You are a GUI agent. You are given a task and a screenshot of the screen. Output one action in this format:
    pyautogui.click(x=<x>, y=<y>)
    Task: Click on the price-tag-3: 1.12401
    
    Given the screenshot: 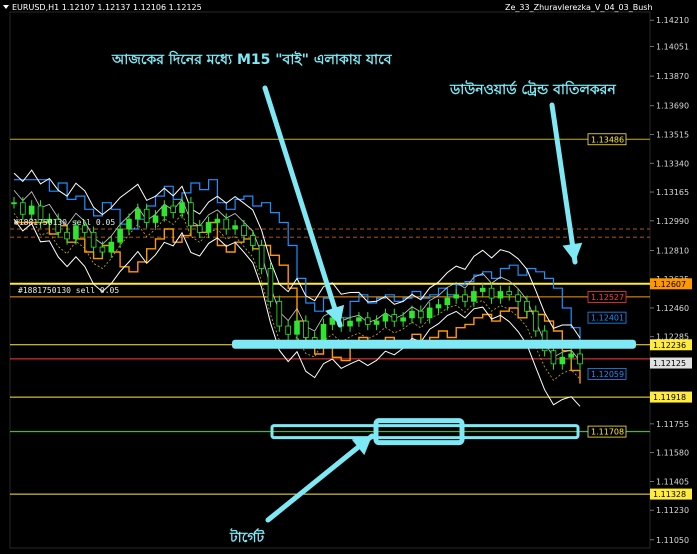 What is the action you would take?
    pyautogui.click(x=607, y=318)
    